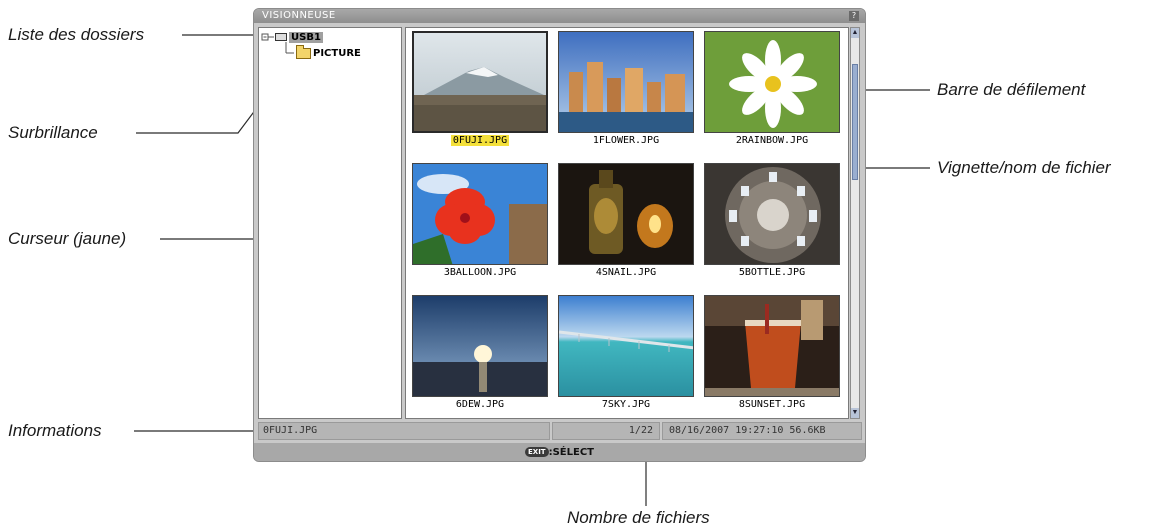 The height and width of the screenshot is (530, 1169). What do you see at coordinates (571, 452) in the screenshot?
I see `footer-action: :SÉLECT` at bounding box center [571, 452].